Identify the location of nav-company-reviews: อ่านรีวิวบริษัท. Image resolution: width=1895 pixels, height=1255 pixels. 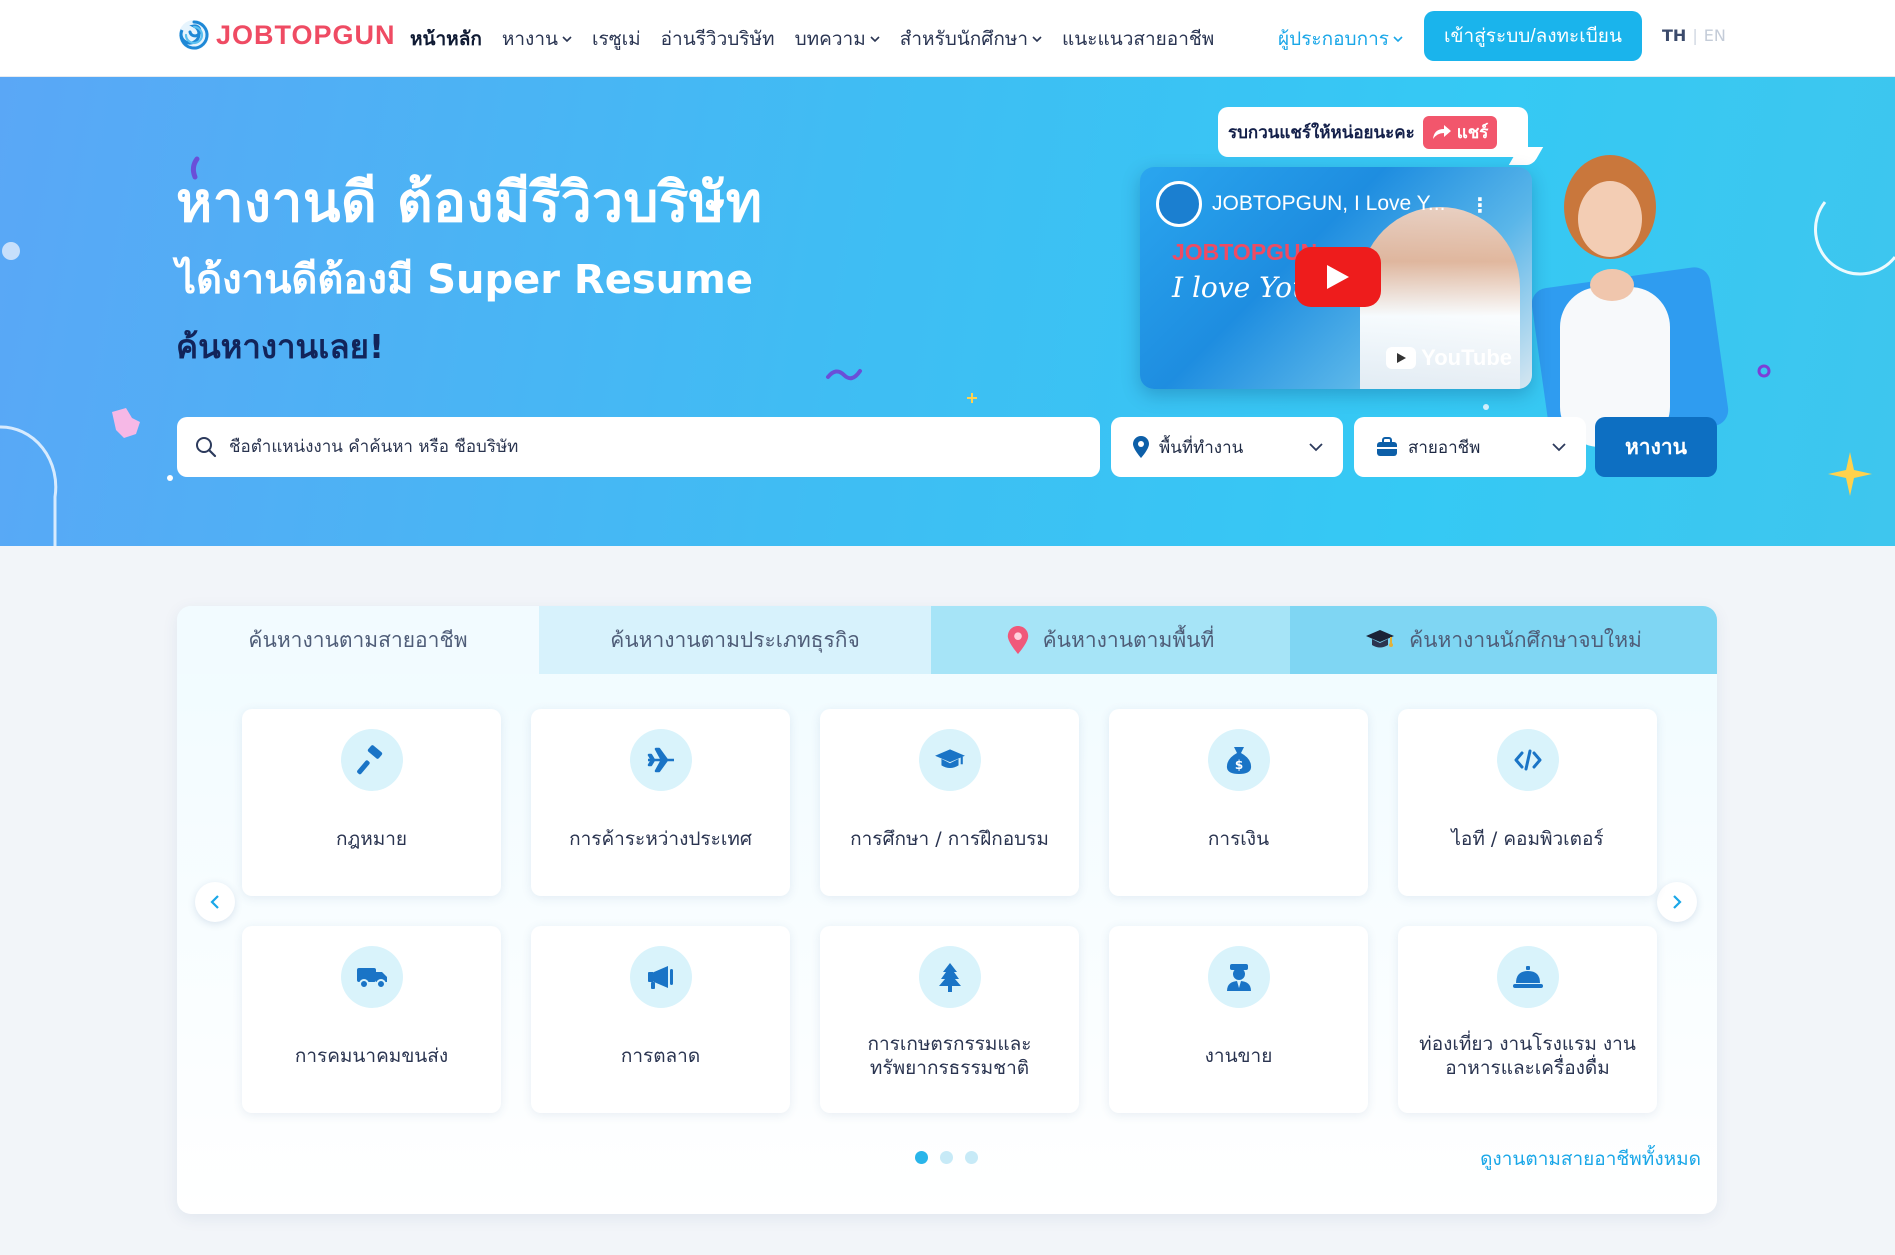
(718, 39).